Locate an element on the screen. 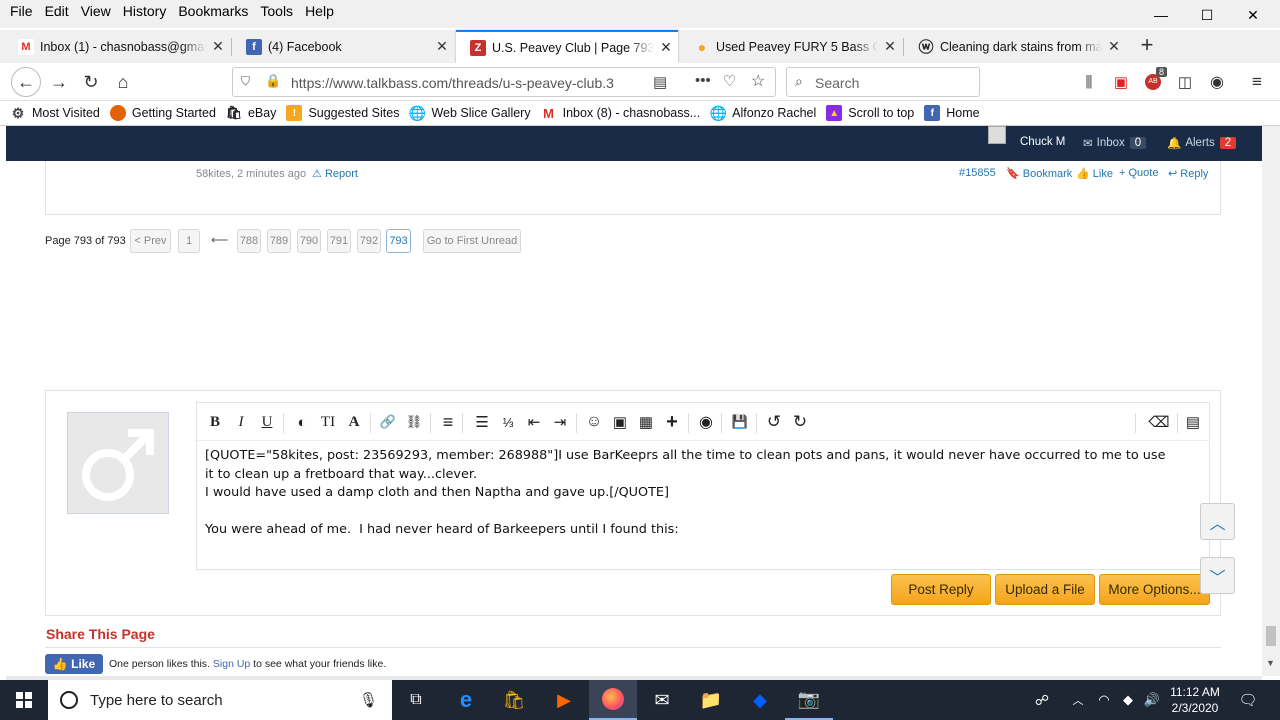 The height and width of the screenshot is (720, 1280). screenshot-app-icon: 📷 is located at coordinates (809, 700).